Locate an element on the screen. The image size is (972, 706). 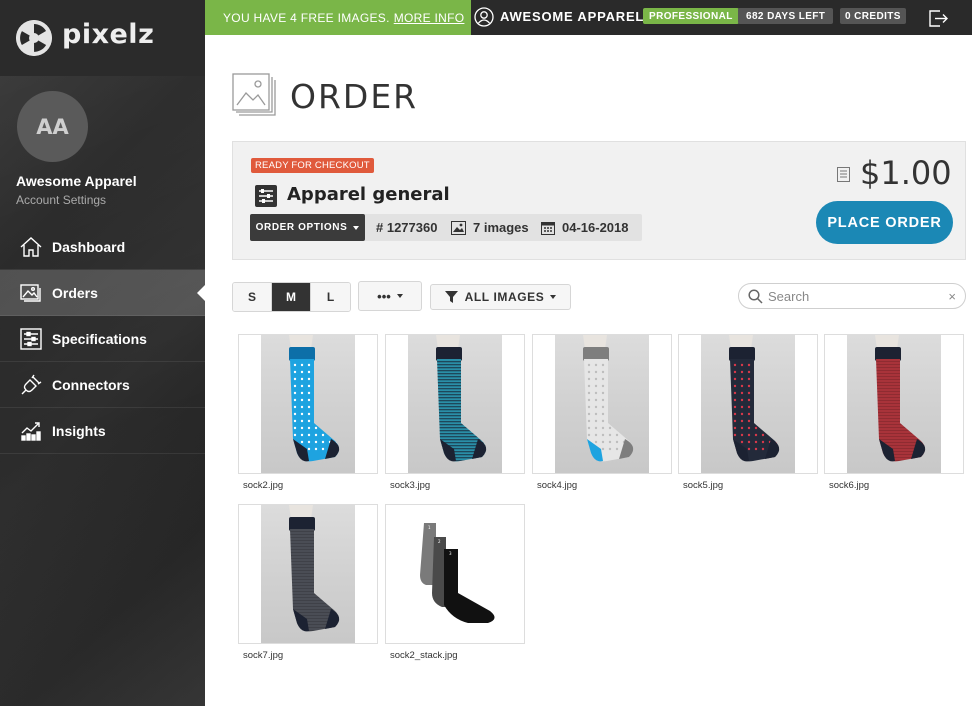
specification-icon is located at coordinates (266, 196).